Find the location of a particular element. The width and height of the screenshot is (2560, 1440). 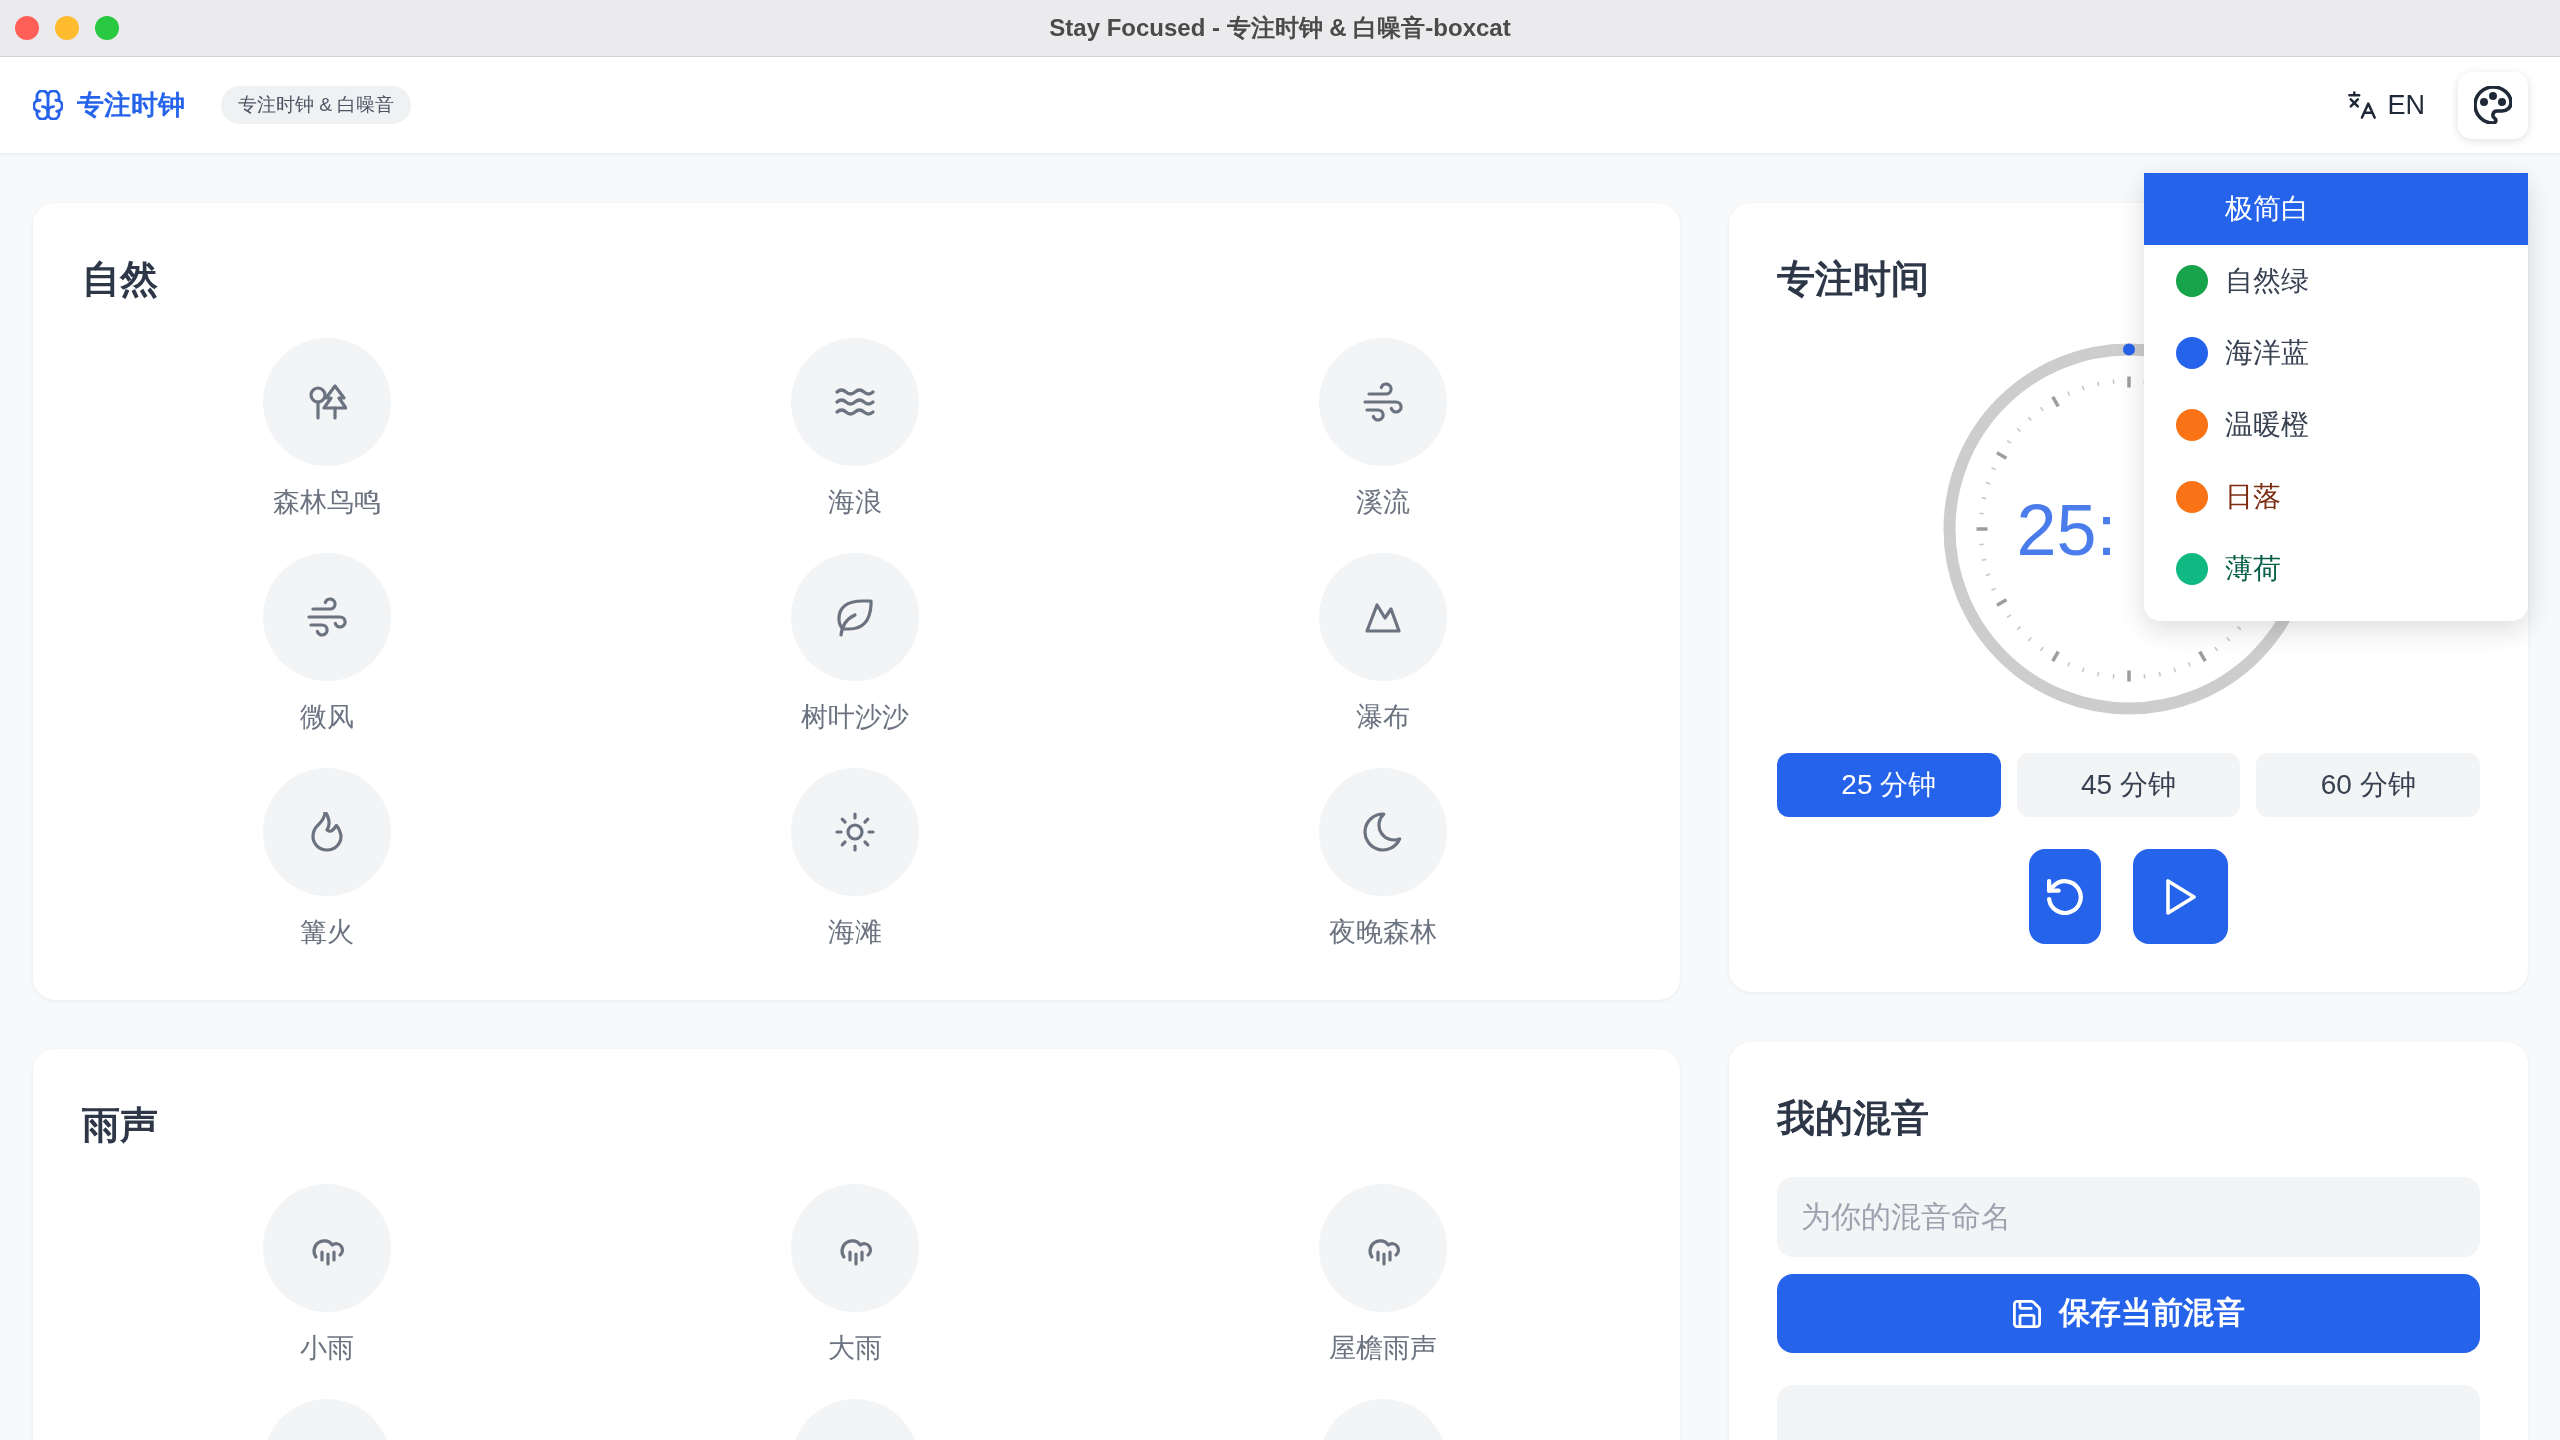

theme-option: 海洋蓝 is located at coordinates (2336, 352).